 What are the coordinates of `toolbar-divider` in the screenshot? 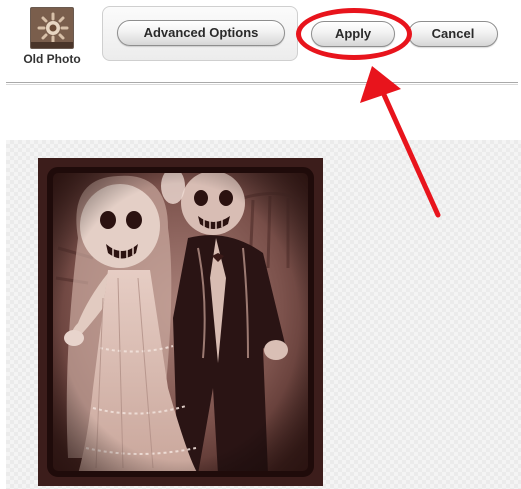 It's located at (262, 83).